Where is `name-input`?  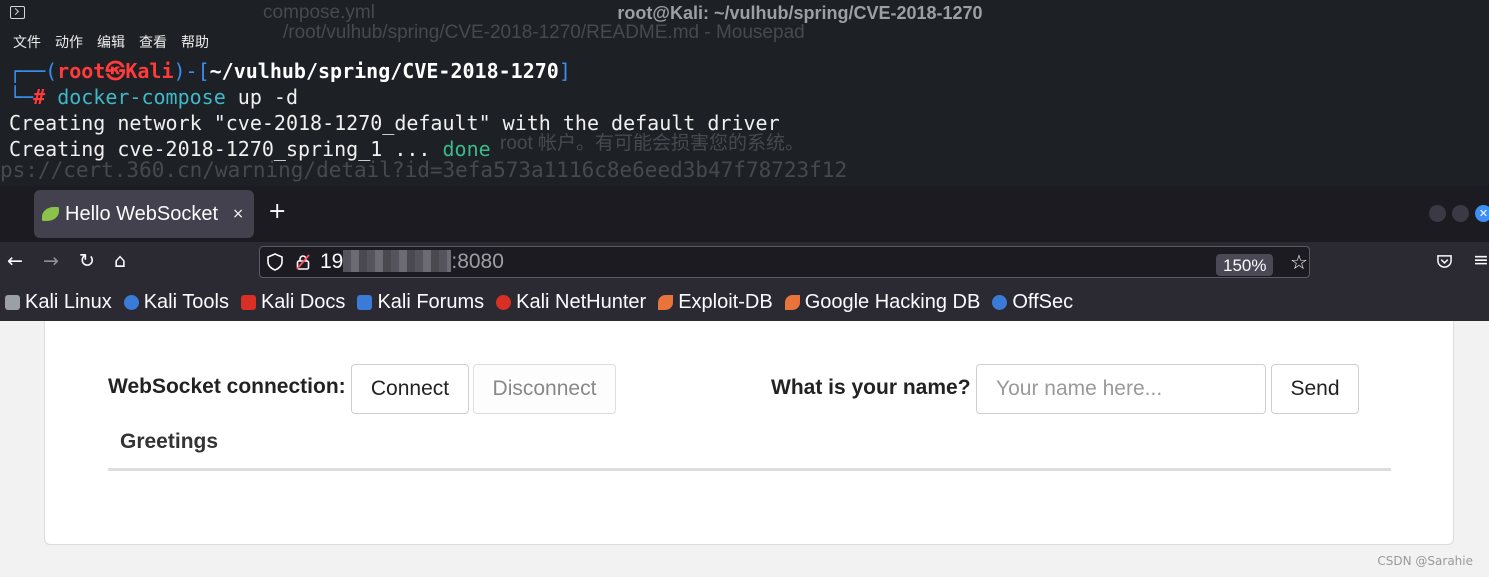 name-input is located at coordinates (1121, 389).